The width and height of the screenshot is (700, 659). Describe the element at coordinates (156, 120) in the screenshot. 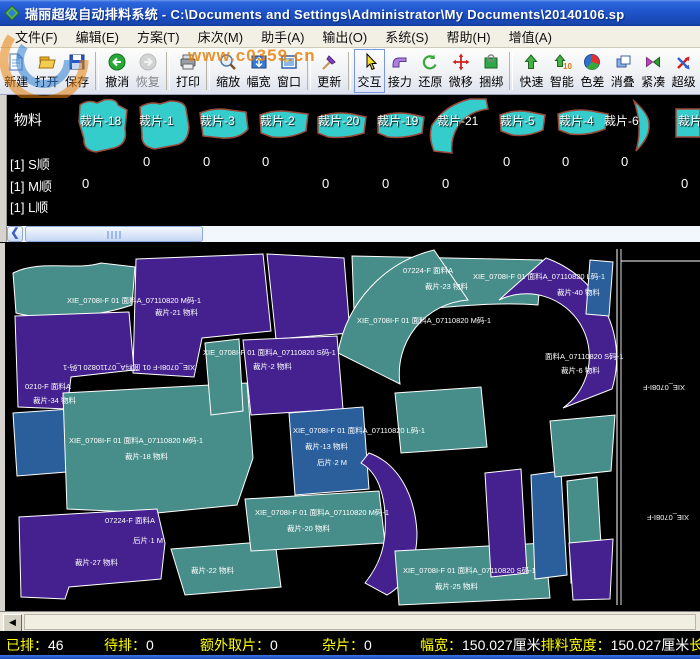

I see `piece-label: 裁片-1` at that location.